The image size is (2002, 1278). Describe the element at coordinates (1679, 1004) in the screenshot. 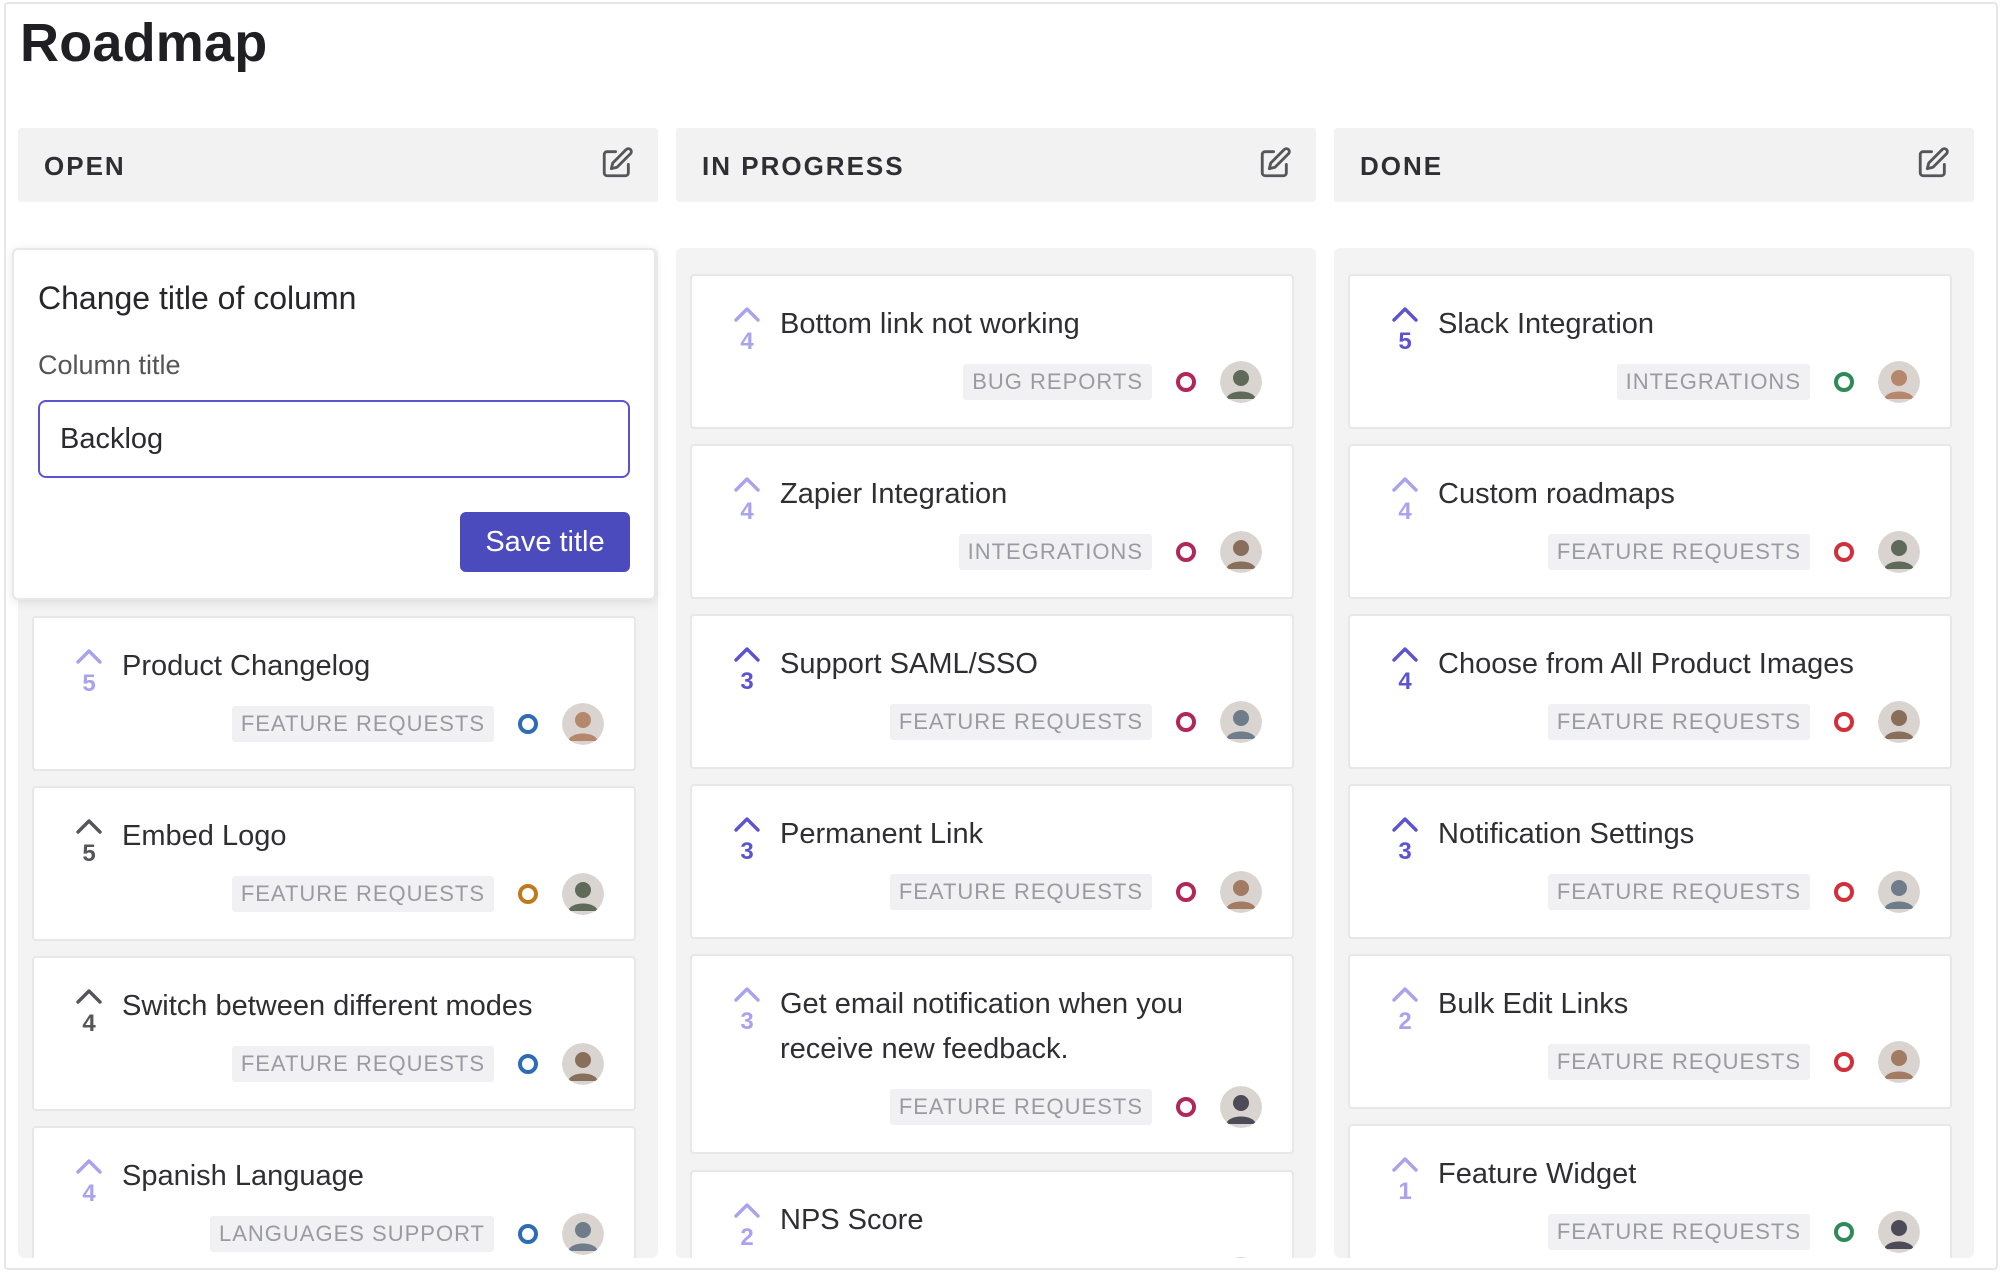

I see `card-title: Bulk Edit Links` at that location.